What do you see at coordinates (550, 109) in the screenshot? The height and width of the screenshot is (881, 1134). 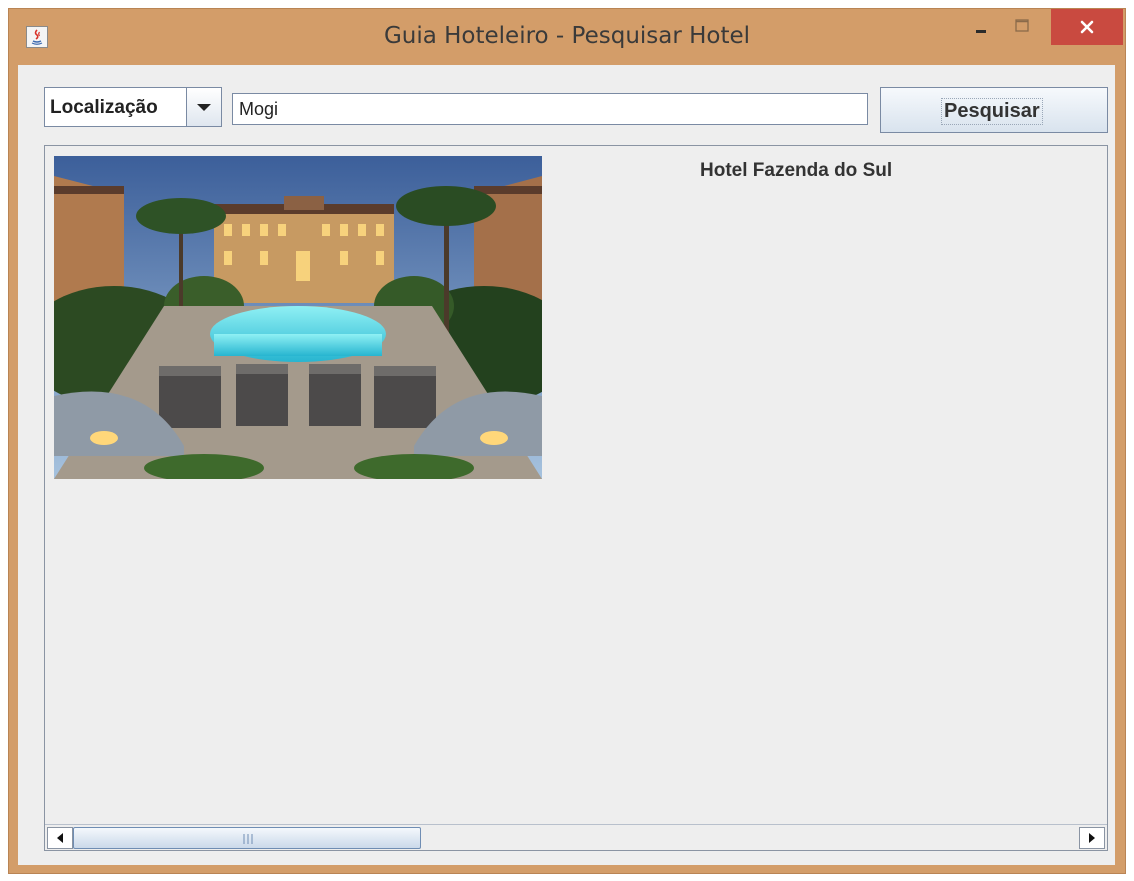 I see `search-input` at bounding box center [550, 109].